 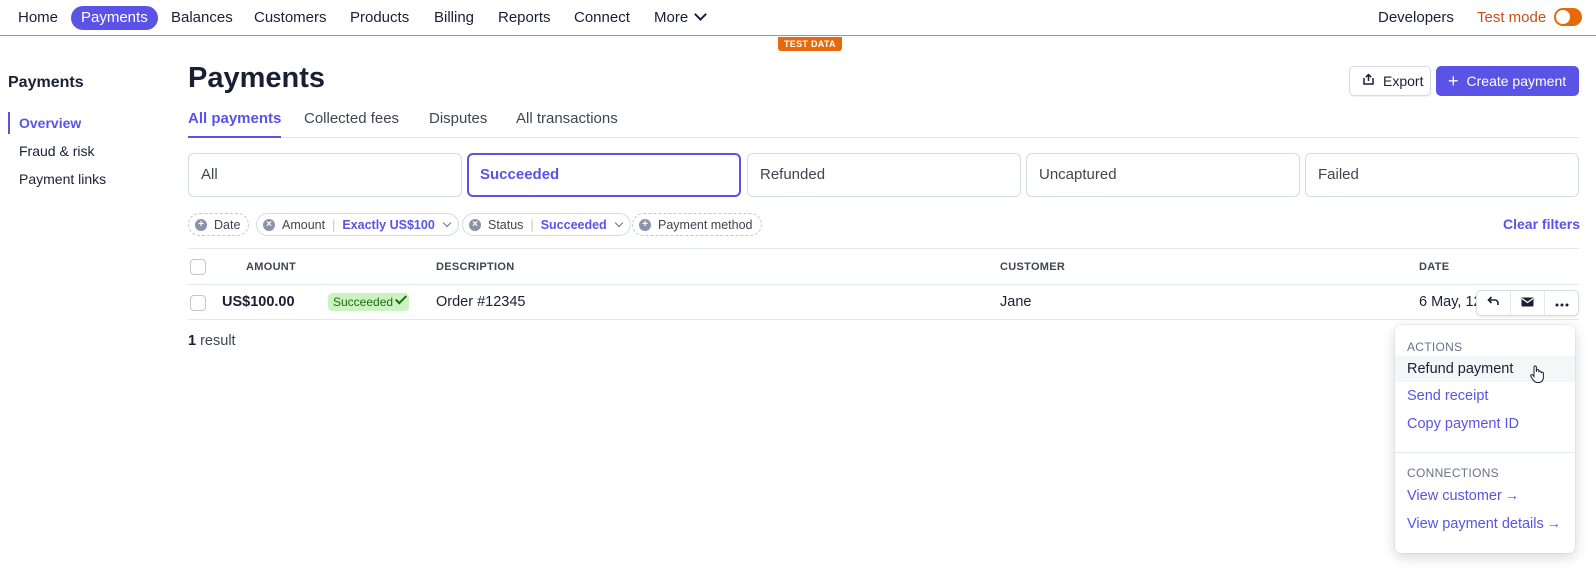 I want to click on status-card-failed: Failed, so click(x=1442, y=175).